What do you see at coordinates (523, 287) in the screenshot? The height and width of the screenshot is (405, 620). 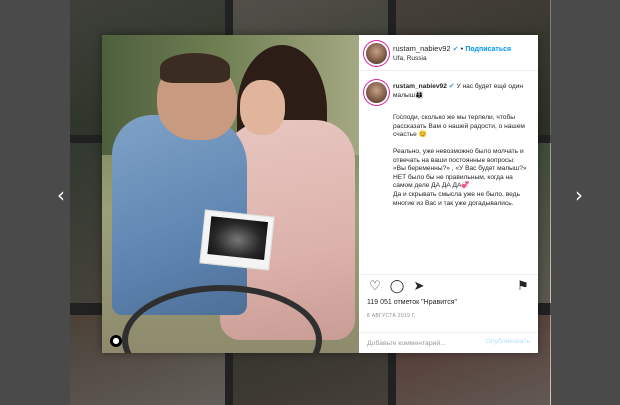 I see `bookmark-icon: ⚑` at bounding box center [523, 287].